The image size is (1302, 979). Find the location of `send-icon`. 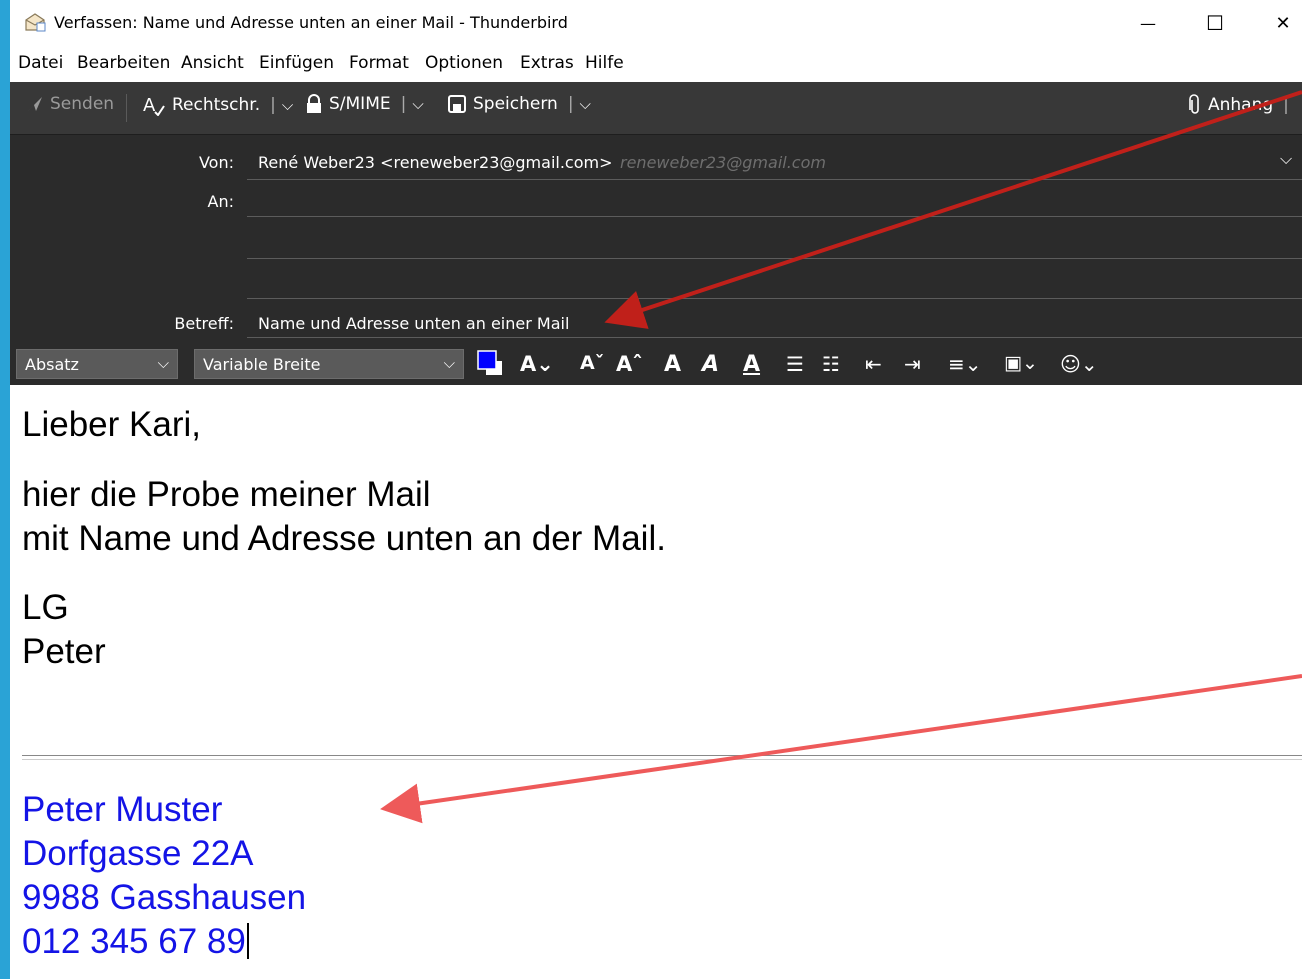

send-icon is located at coordinates (35, 104).